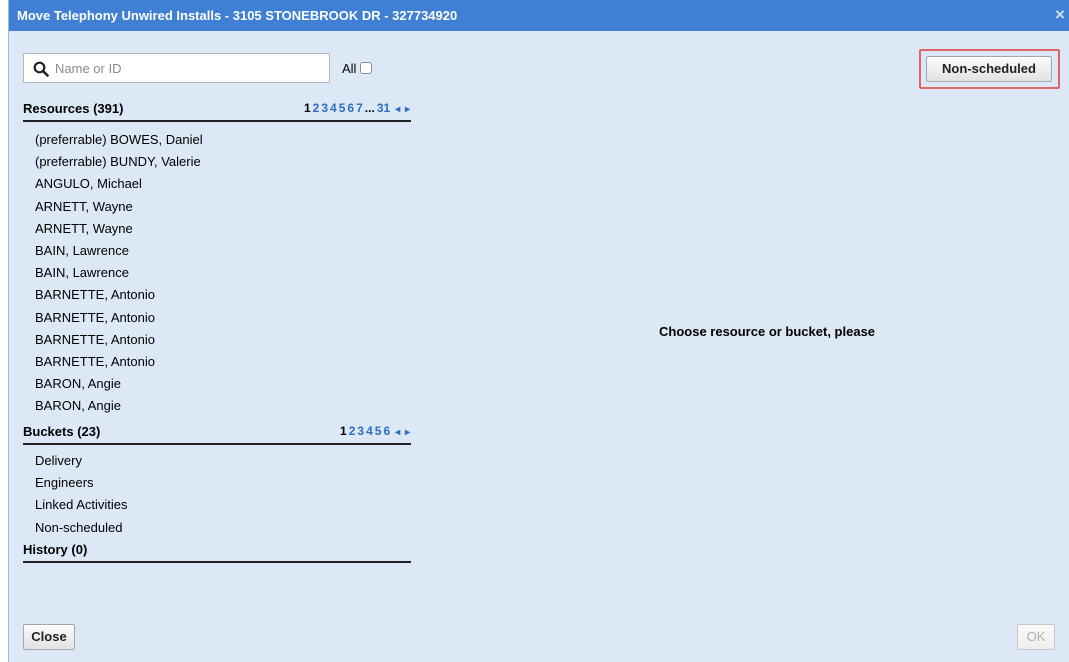  What do you see at coordinates (81, 483) in the screenshot?
I see `bucket-item: Engineers` at bounding box center [81, 483].